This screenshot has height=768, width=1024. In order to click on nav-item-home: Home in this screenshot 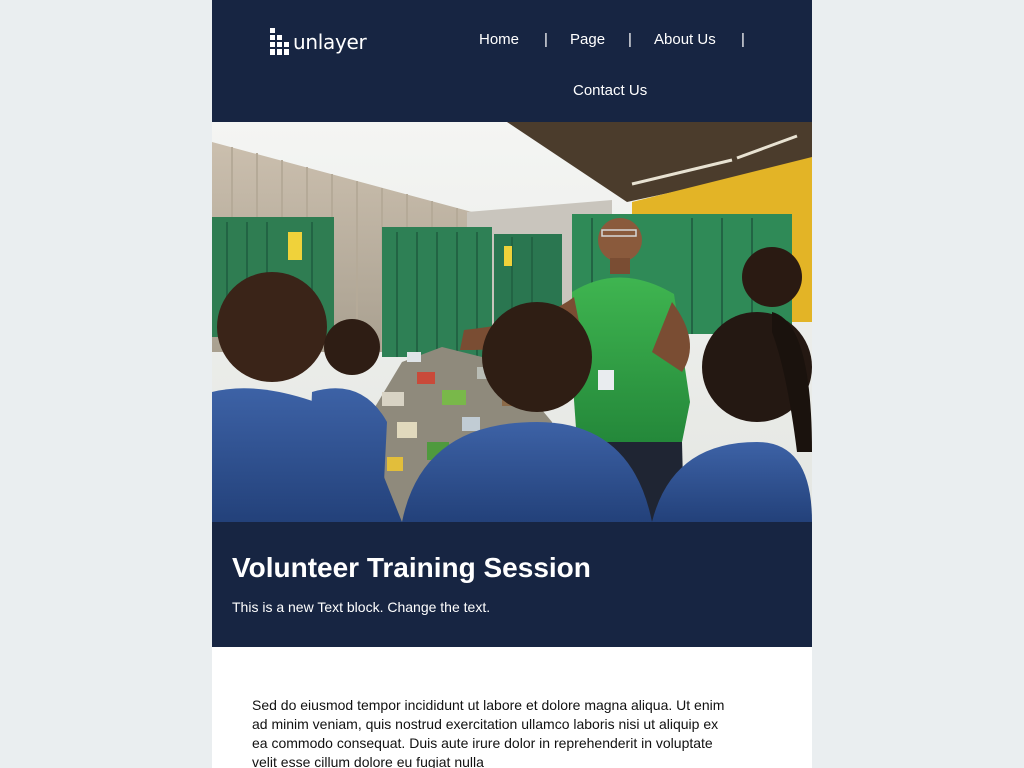, I will do `click(499, 39)`.